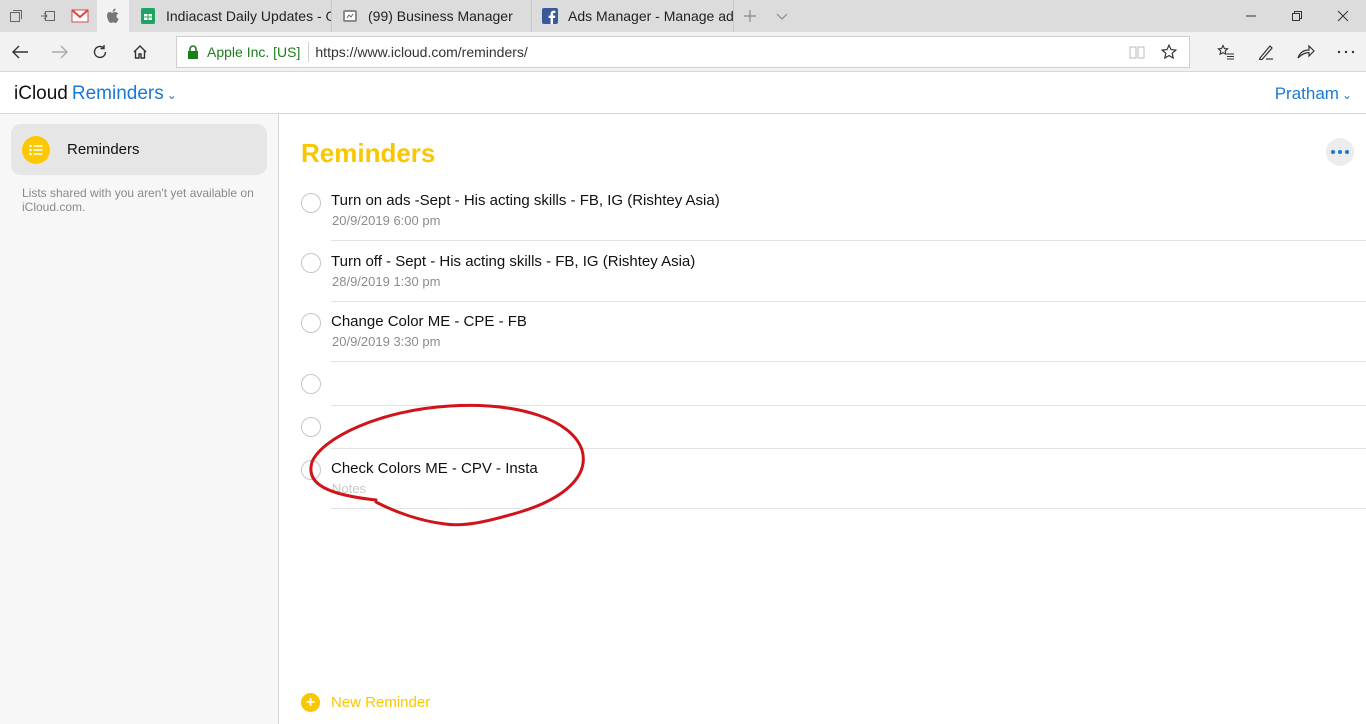 Image resolution: width=1366 pixels, height=724 pixels. I want to click on favorite-star-icon, so click(1169, 52).